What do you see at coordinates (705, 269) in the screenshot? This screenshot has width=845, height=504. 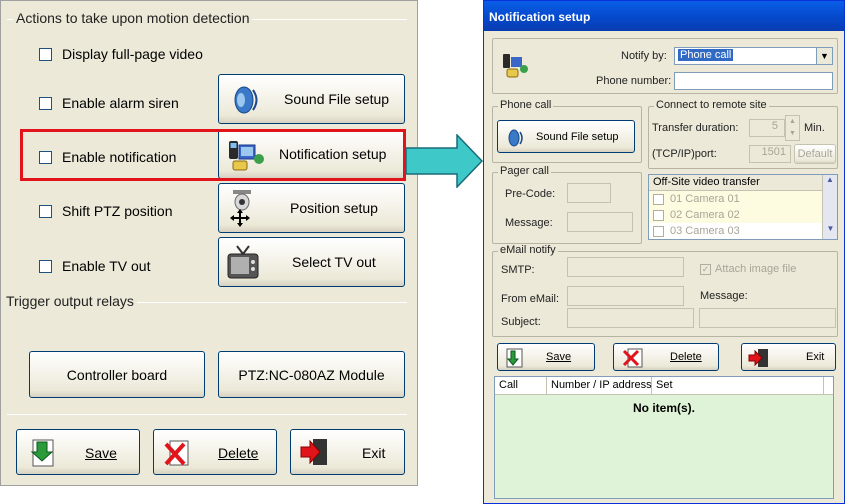 I see `checkbox: ✓` at bounding box center [705, 269].